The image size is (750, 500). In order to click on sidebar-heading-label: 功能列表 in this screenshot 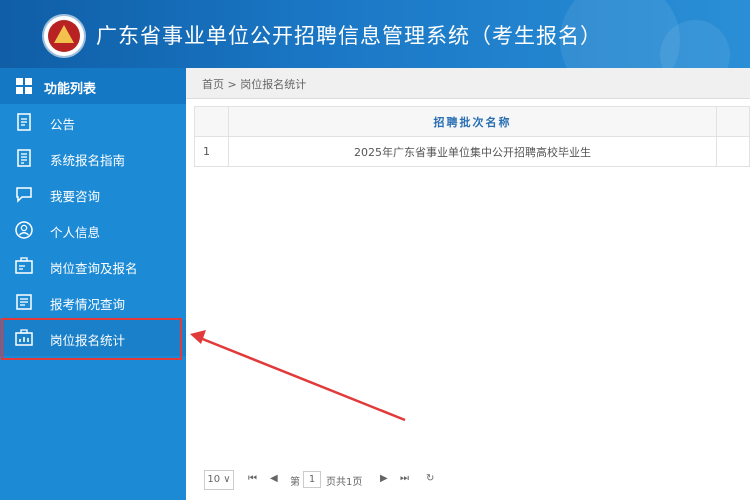, I will do `click(70, 89)`.